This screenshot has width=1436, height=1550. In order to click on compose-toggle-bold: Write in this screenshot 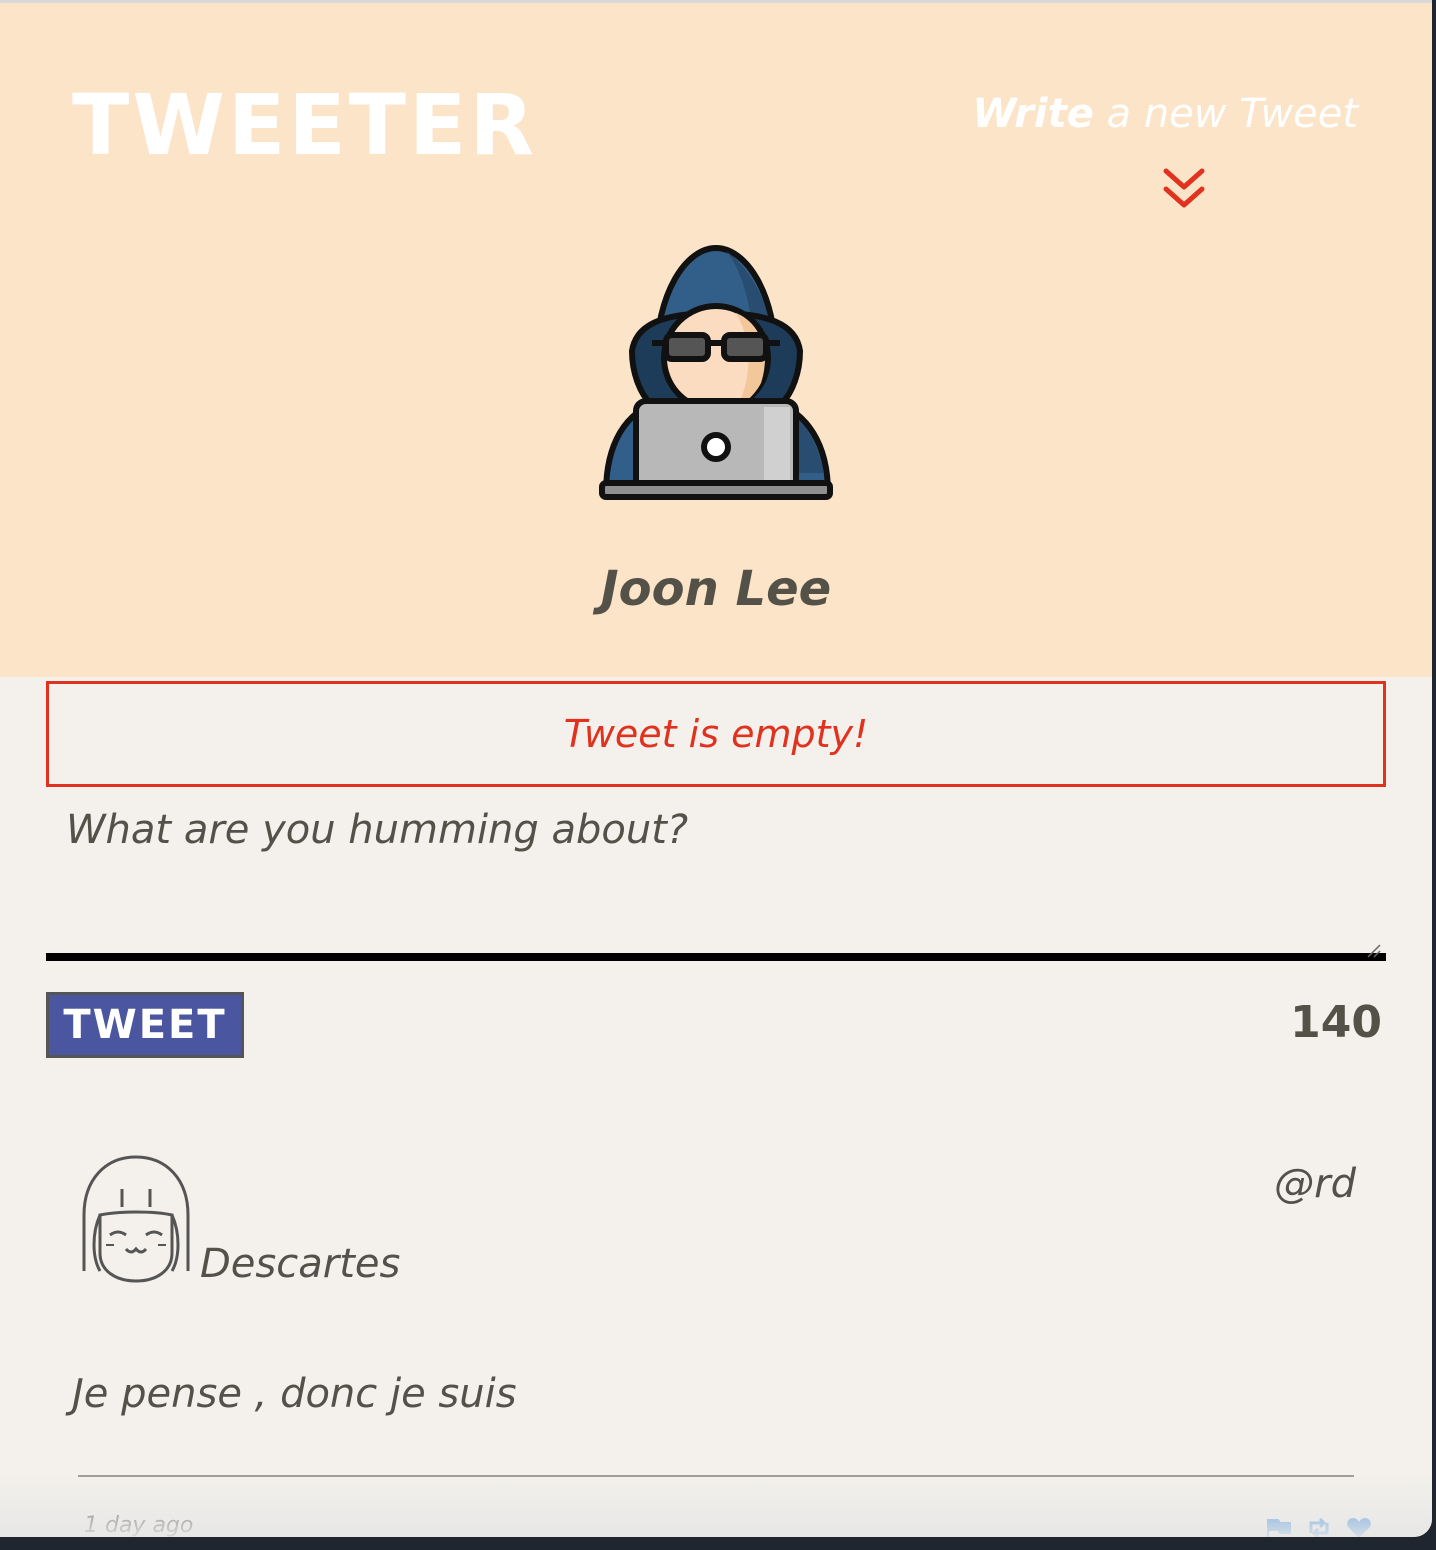, I will do `click(1033, 114)`.